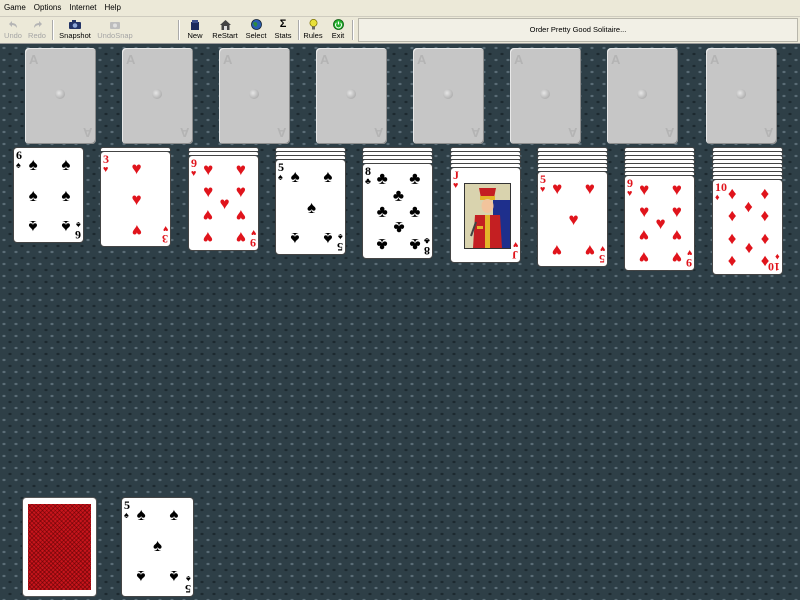 The image size is (800, 600). I want to click on redo-button: Redo, so click(37, 30).